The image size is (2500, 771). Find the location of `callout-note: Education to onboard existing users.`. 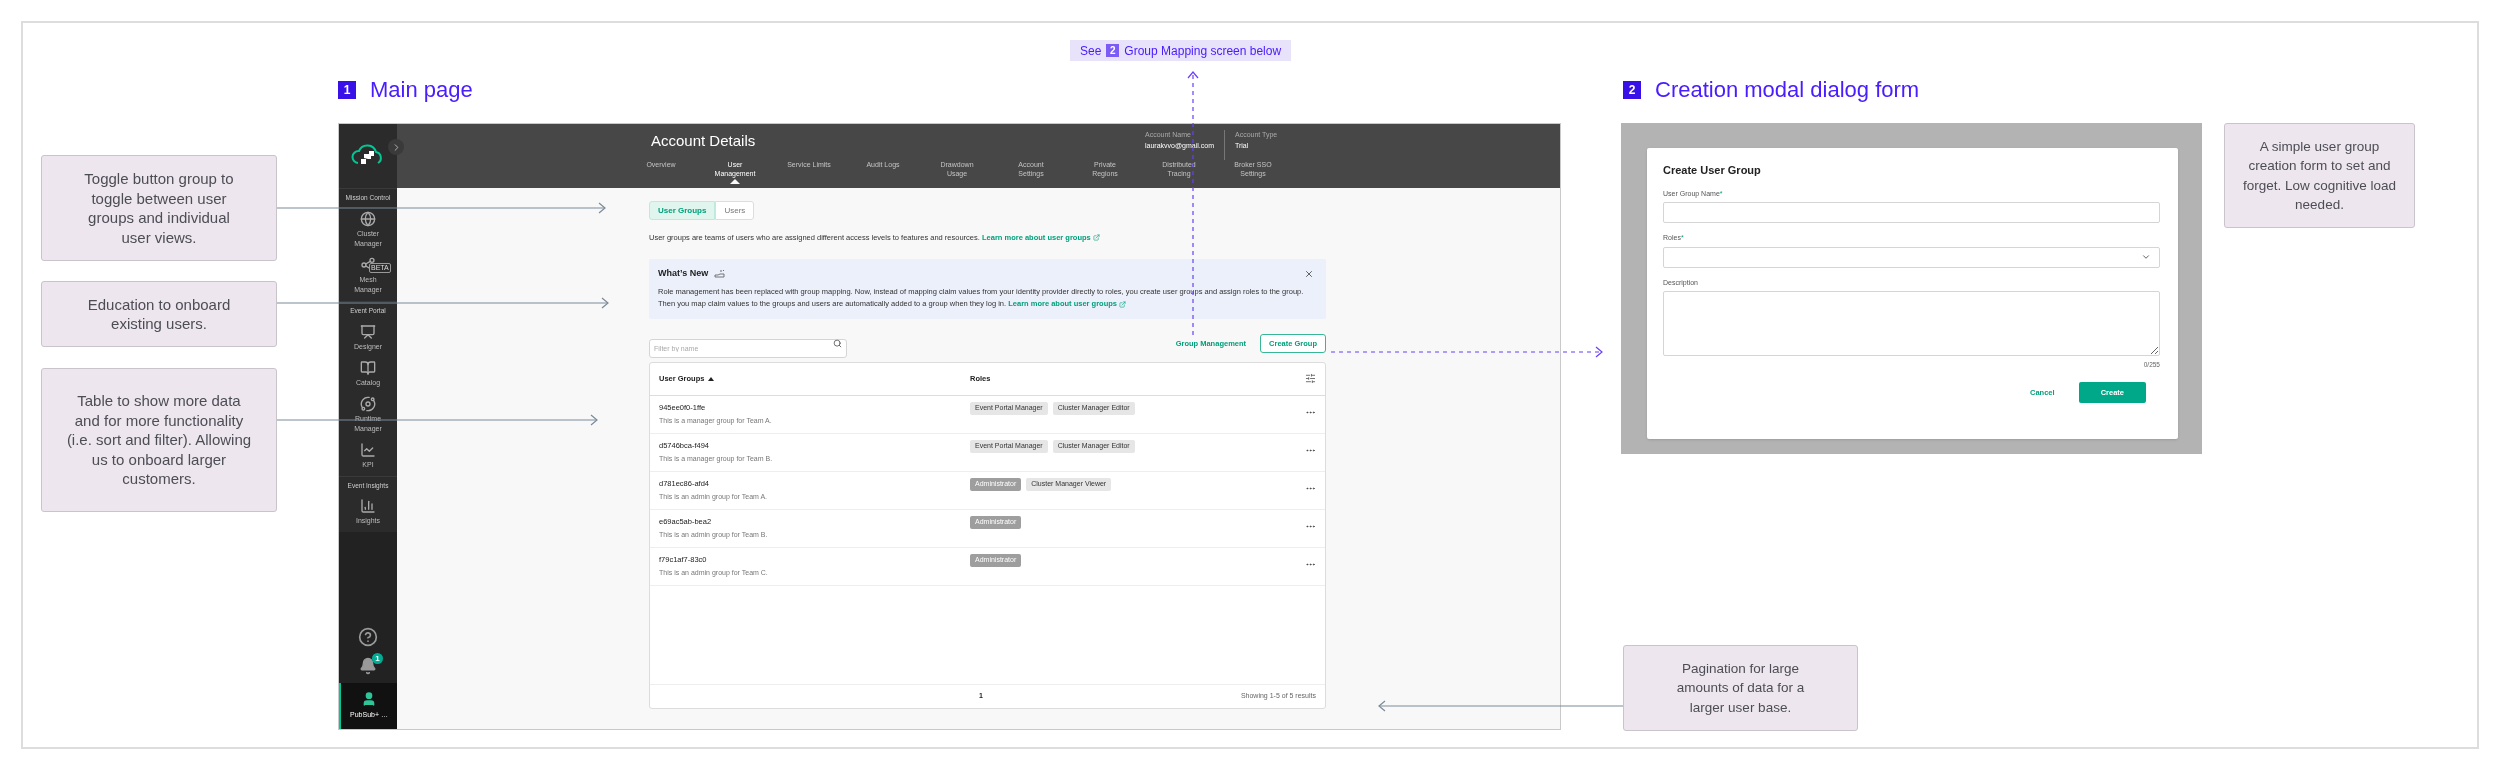

callout-note: Education to onboard existing users. is located at coordinates (159, 314).